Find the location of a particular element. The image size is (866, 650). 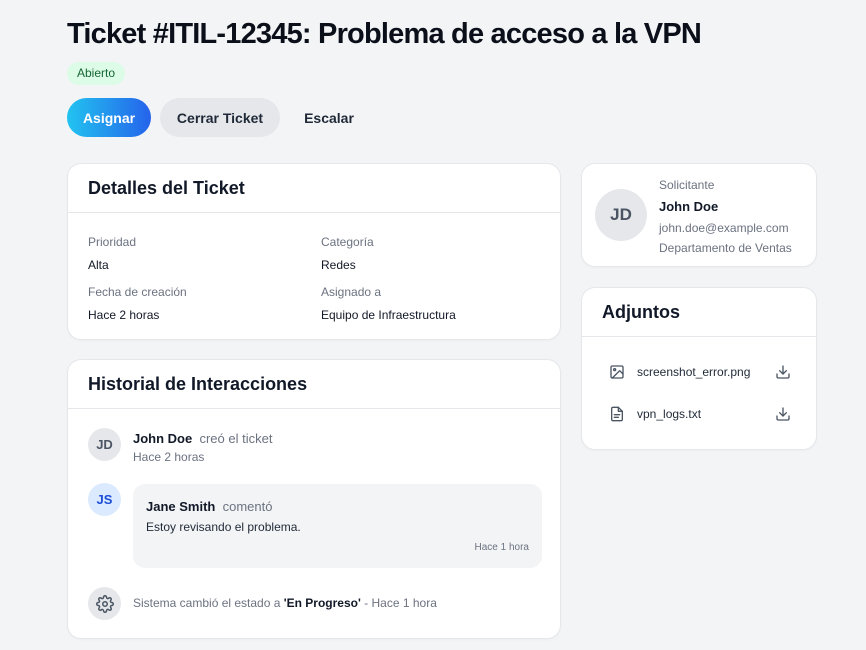

gear-icon is located at coordinates (104, 603).